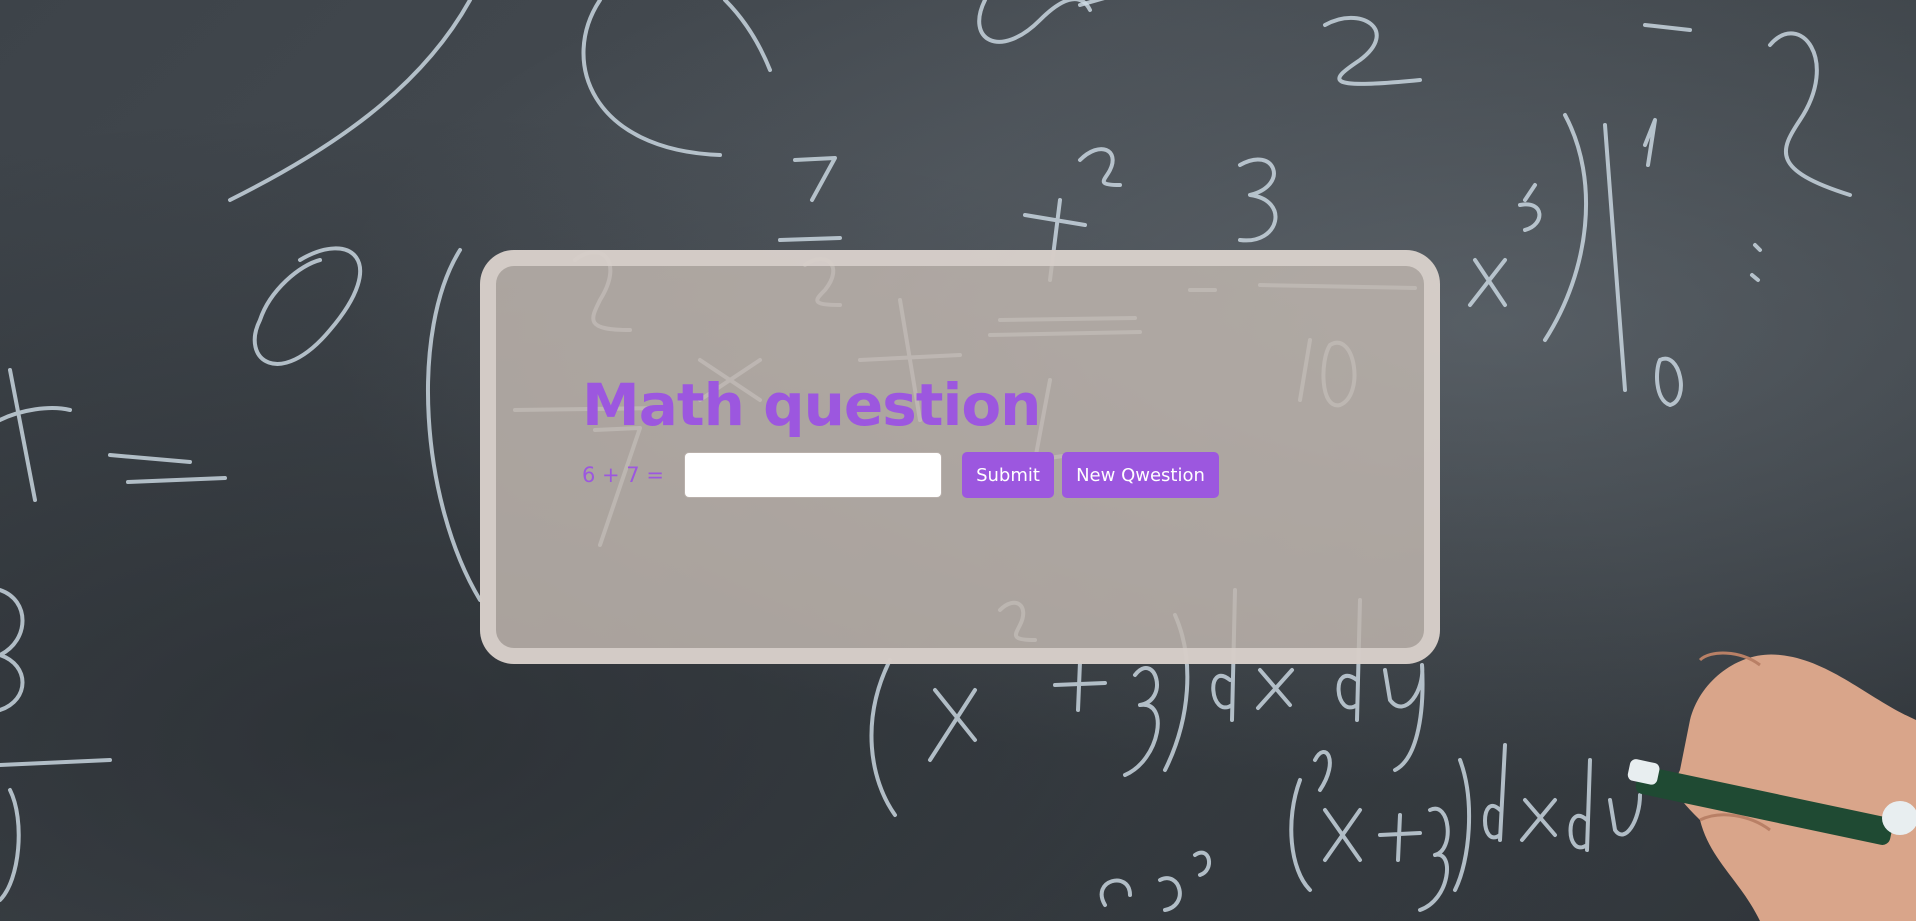 This screenshot has height=921, width=1916. Describe the element at coordinates (1008, 475) in the screenshot. I see `submit-button: Submit` at that location.